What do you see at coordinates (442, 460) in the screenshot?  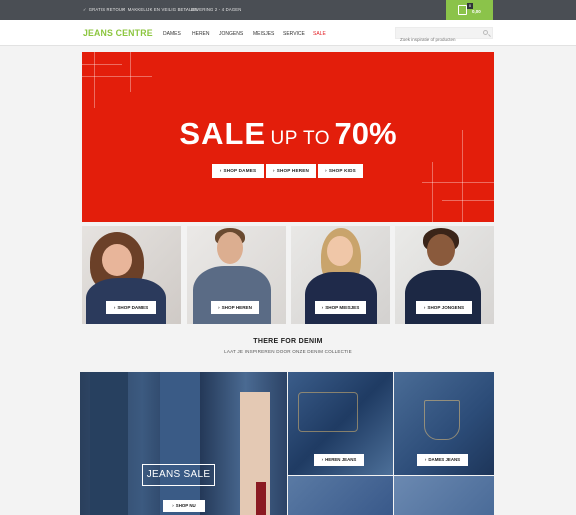 I see `dames-jeans-button: › DAMES JEANS` at bounding box center [442, 460].